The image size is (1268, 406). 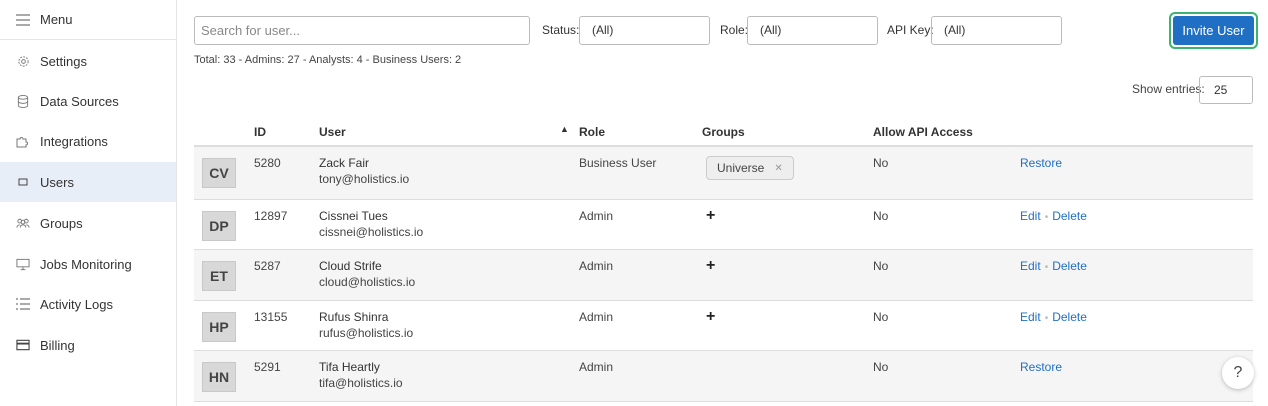 I want to click on sidebar-item-label: Billing, so click(x=57, y=345).